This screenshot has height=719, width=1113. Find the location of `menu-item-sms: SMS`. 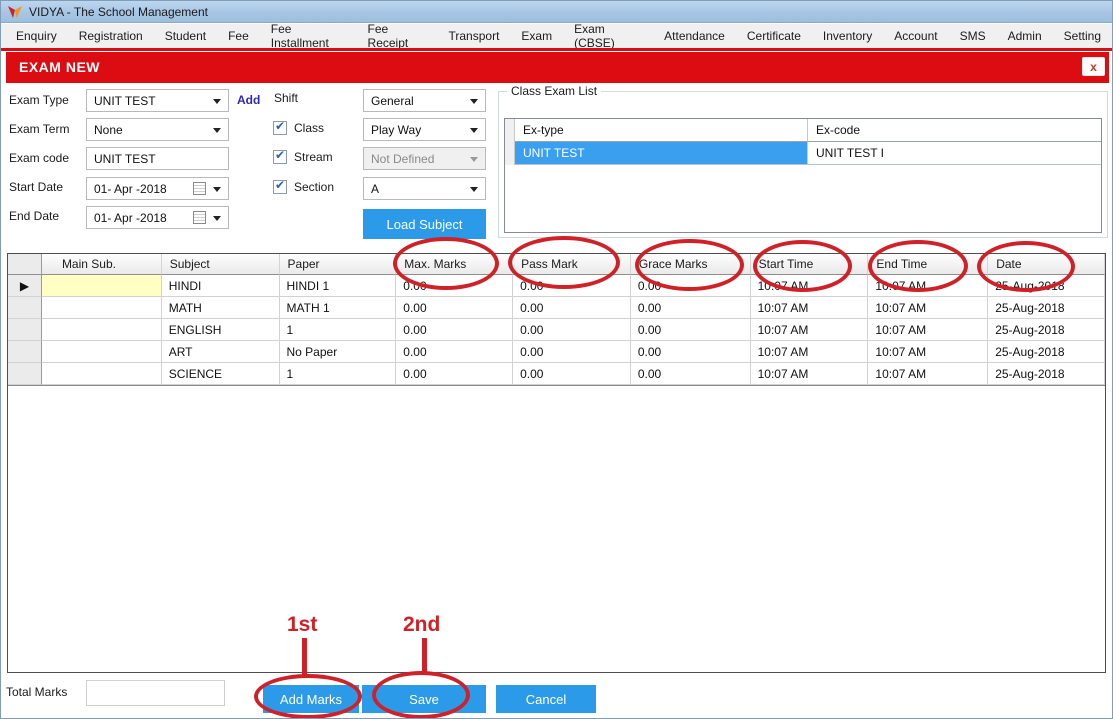

menu-item-sms: SMS is located at coordinates (973, 36).